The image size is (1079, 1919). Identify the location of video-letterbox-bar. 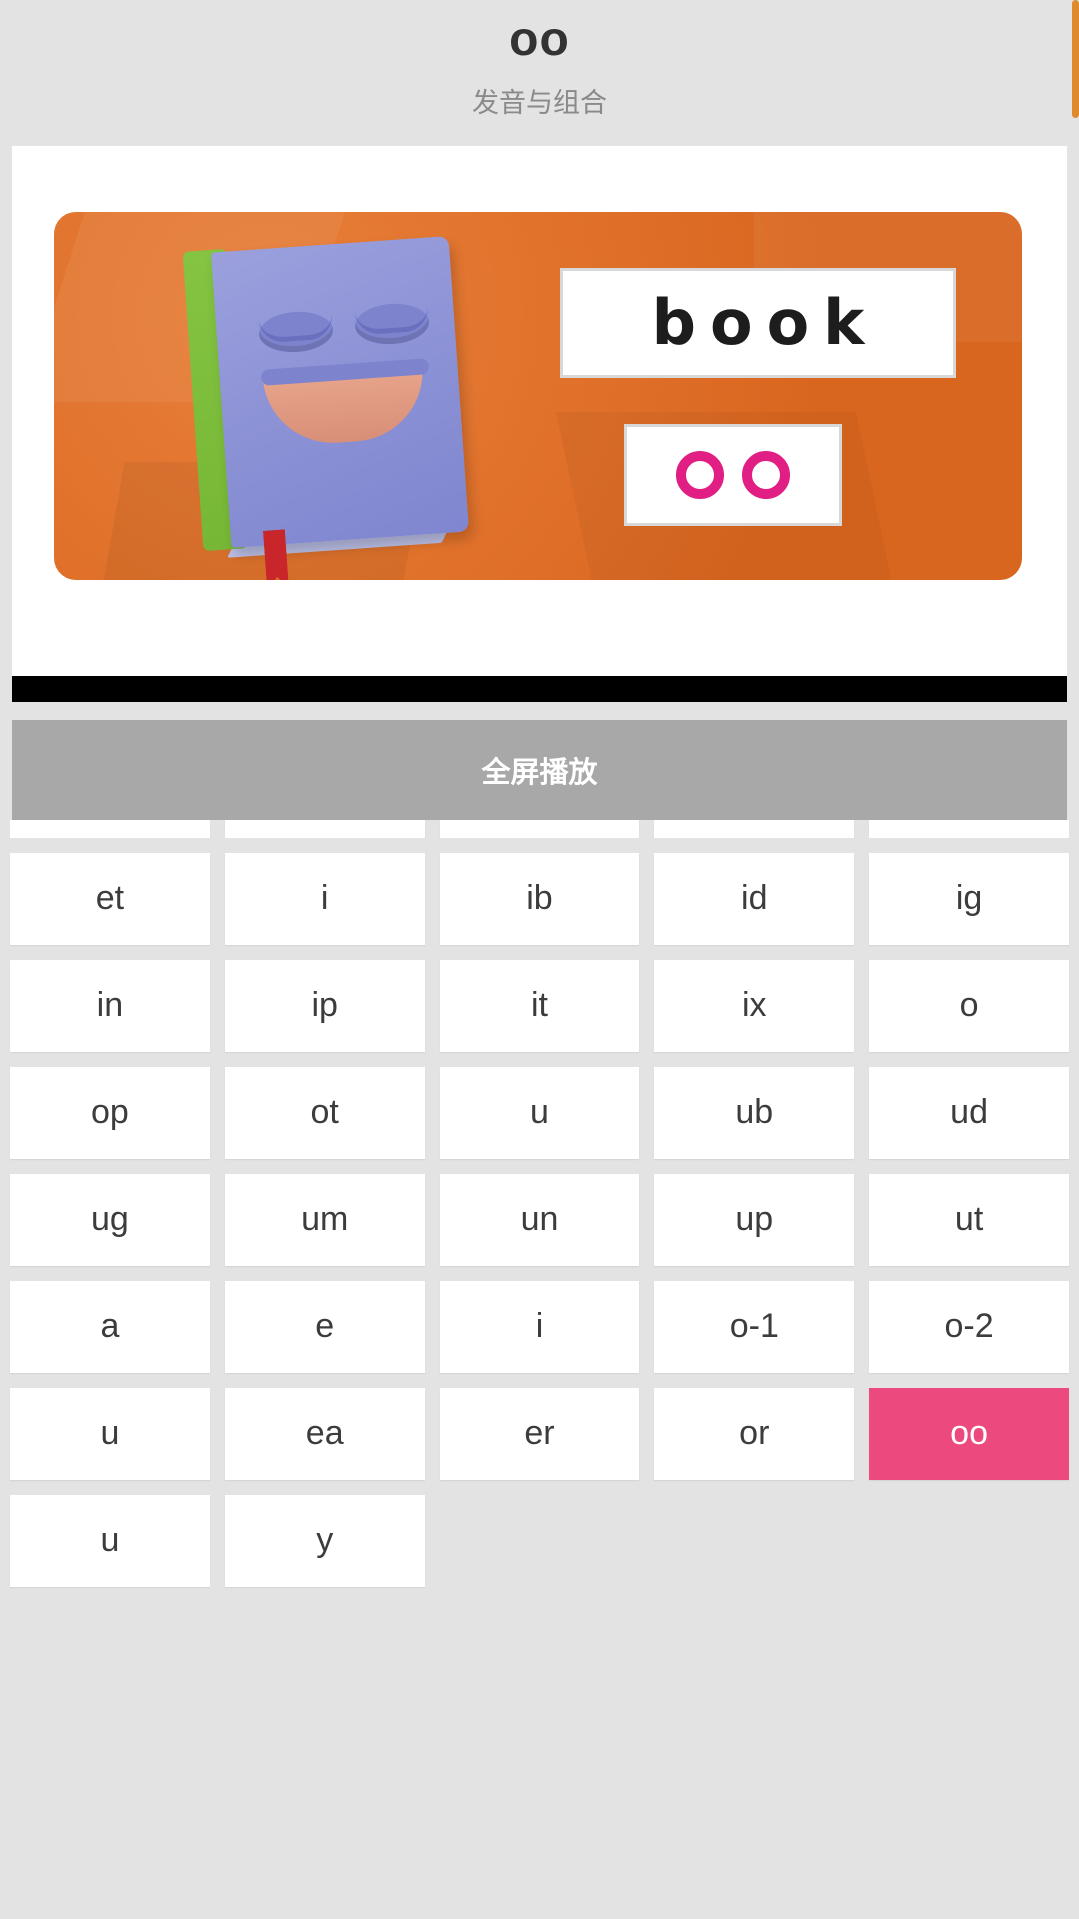
(539, 688).